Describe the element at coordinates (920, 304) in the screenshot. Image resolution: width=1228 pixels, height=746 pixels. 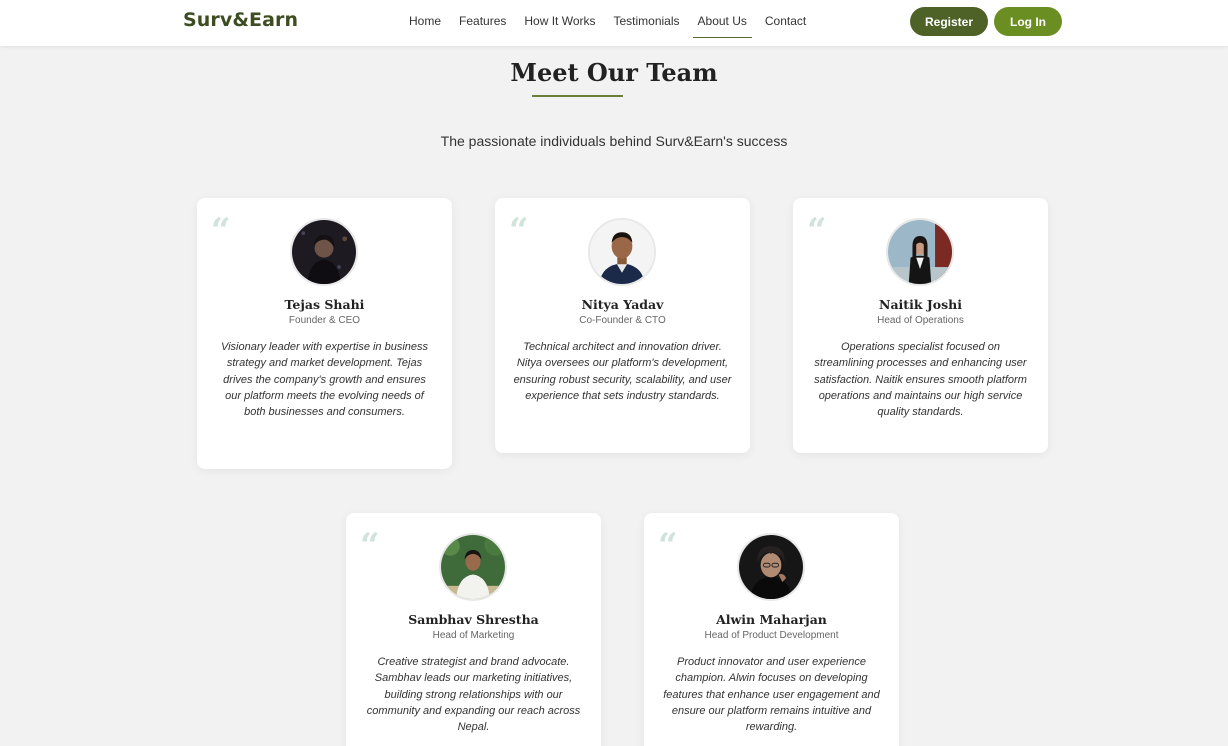
I see `member-name: Naitik Joshi` at that location.